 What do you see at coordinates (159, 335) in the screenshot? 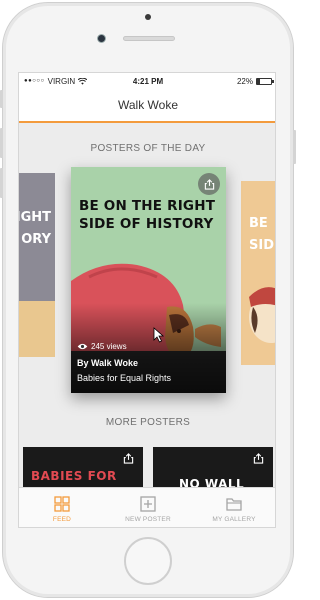
I see `cursor-pointer-icon` at bounding box center [159, 335].